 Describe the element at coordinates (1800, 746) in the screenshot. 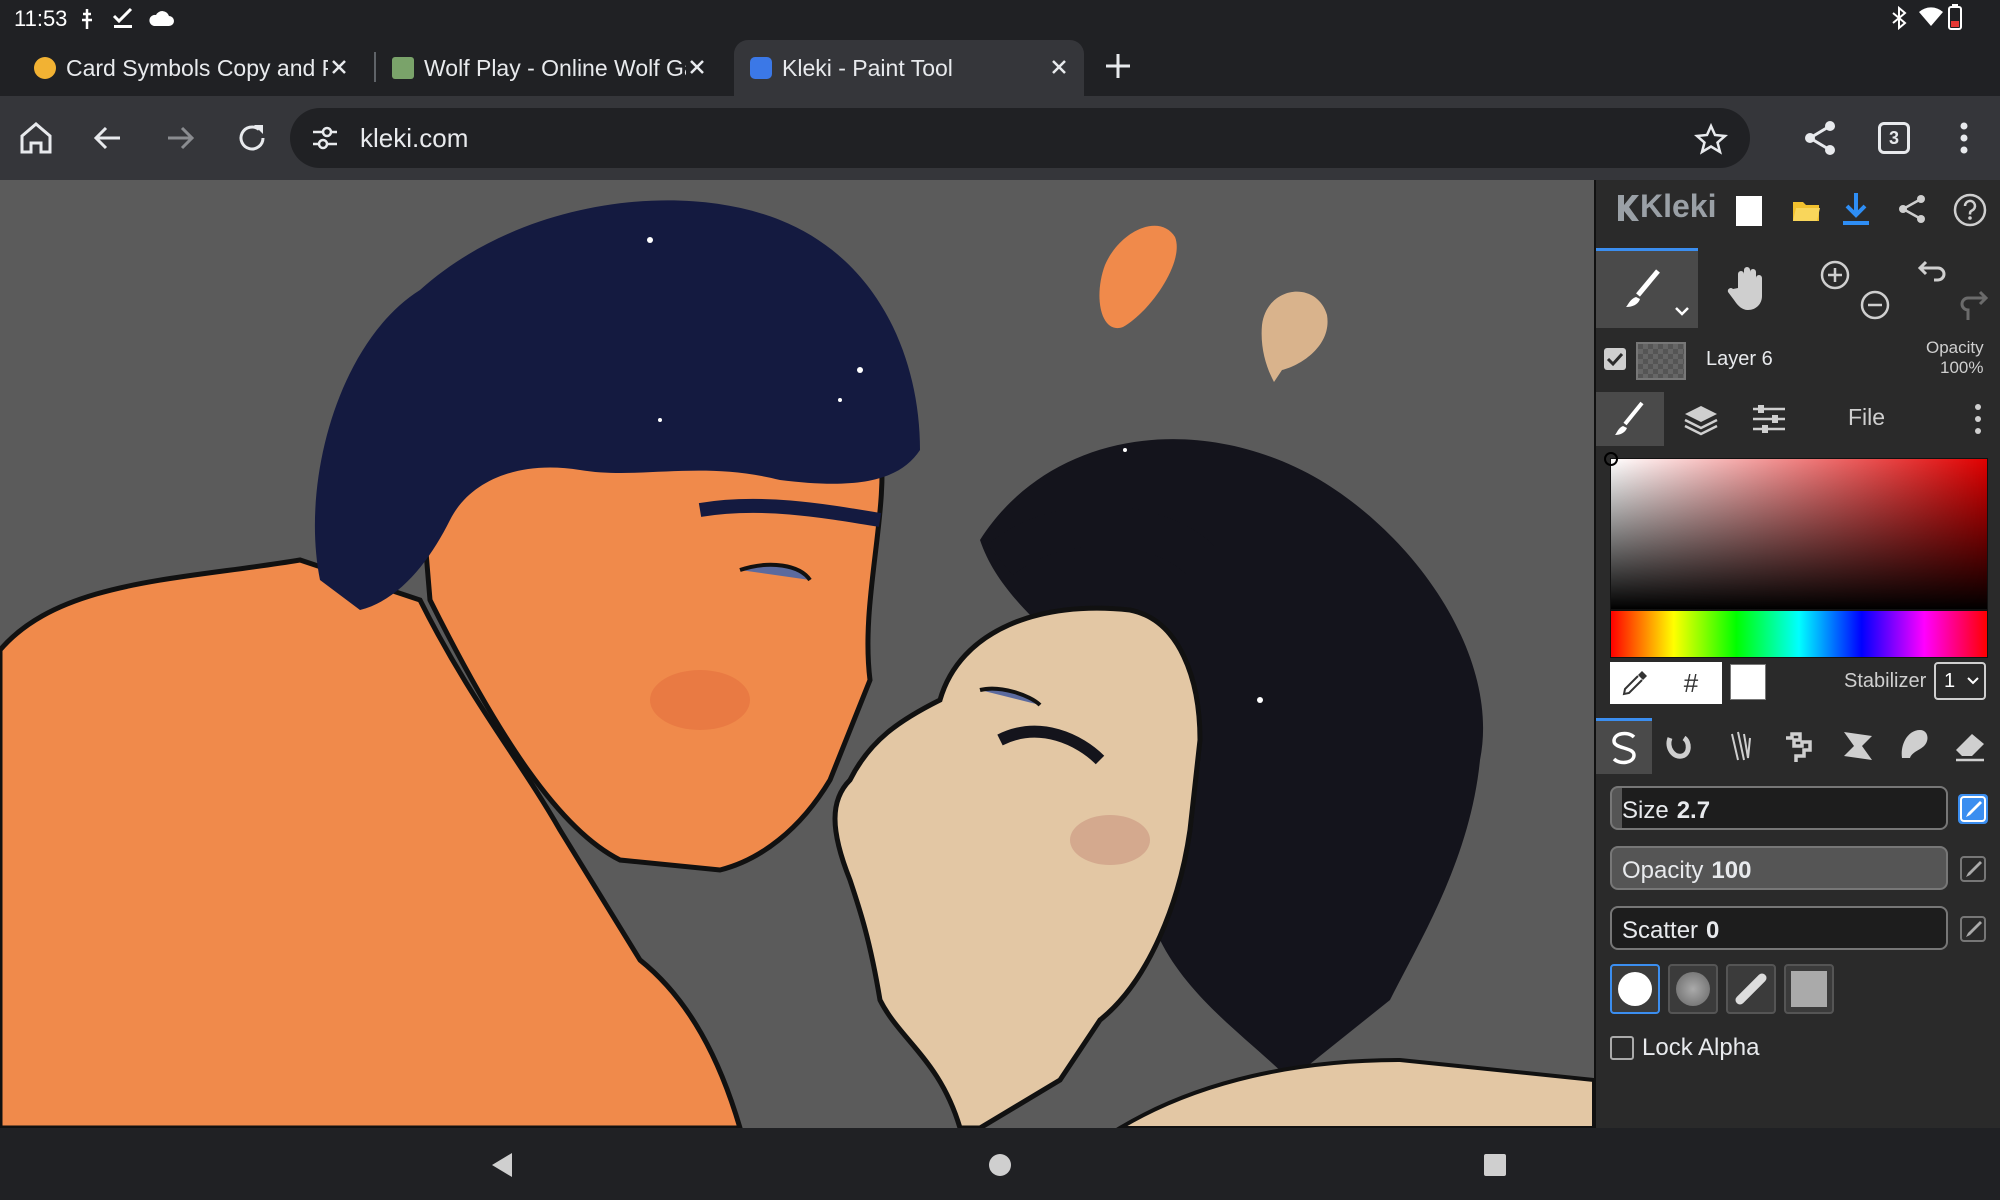

I see `pixel-brush-icon` at that location.